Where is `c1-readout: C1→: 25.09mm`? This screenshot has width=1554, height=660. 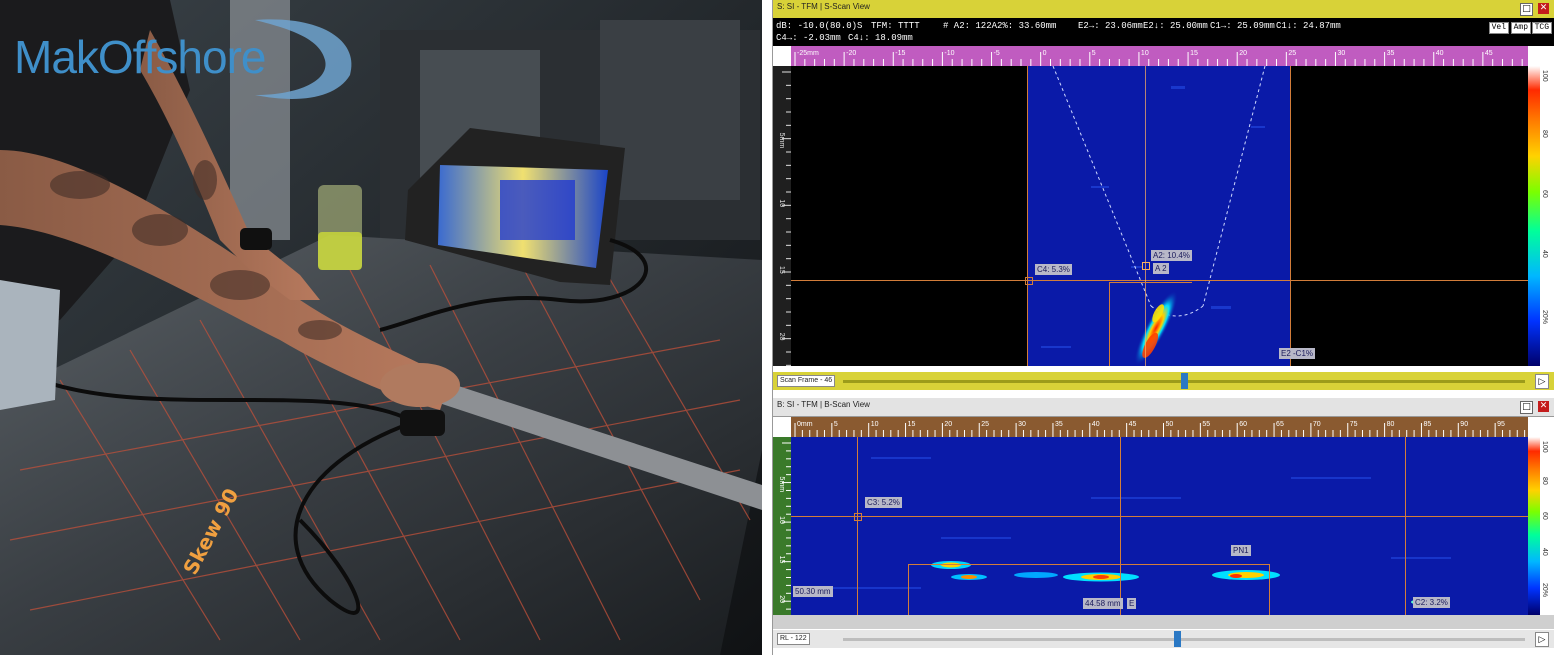 c1-readout: C1→: 25.09mm is located at coordinates (1242, 26).